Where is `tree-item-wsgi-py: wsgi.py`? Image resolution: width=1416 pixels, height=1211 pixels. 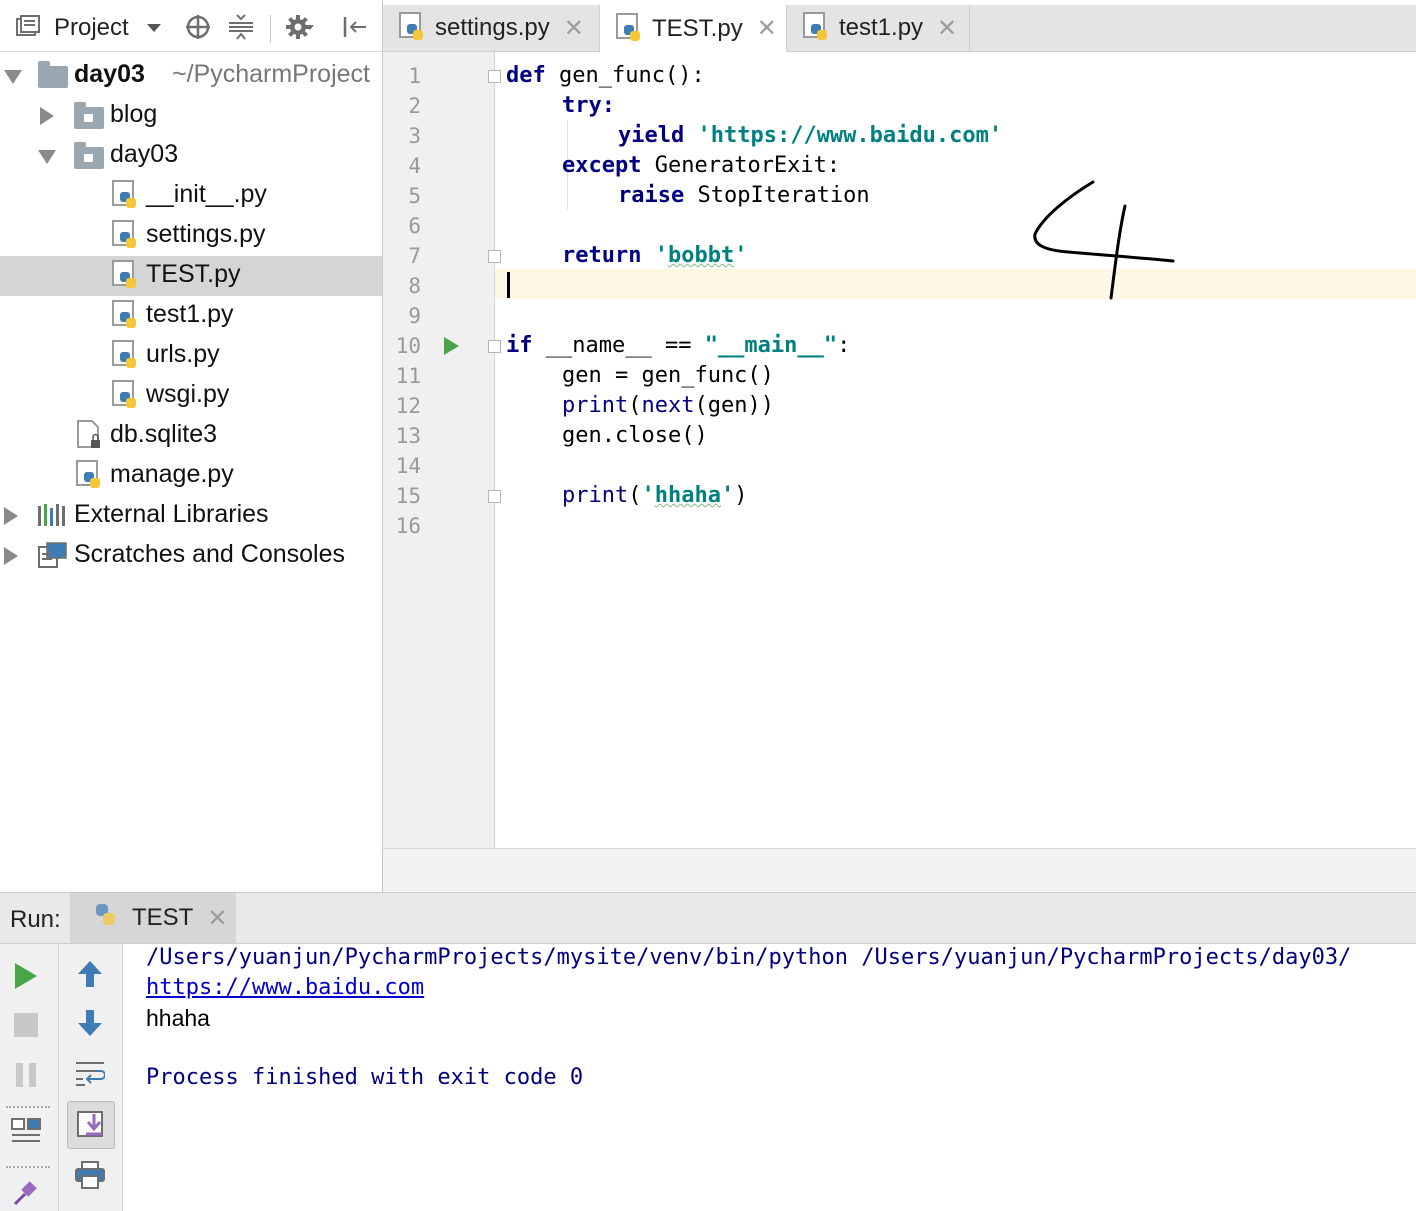 tree-item-wsgi-py: wsgi.py is located at coordinates (191, 396).